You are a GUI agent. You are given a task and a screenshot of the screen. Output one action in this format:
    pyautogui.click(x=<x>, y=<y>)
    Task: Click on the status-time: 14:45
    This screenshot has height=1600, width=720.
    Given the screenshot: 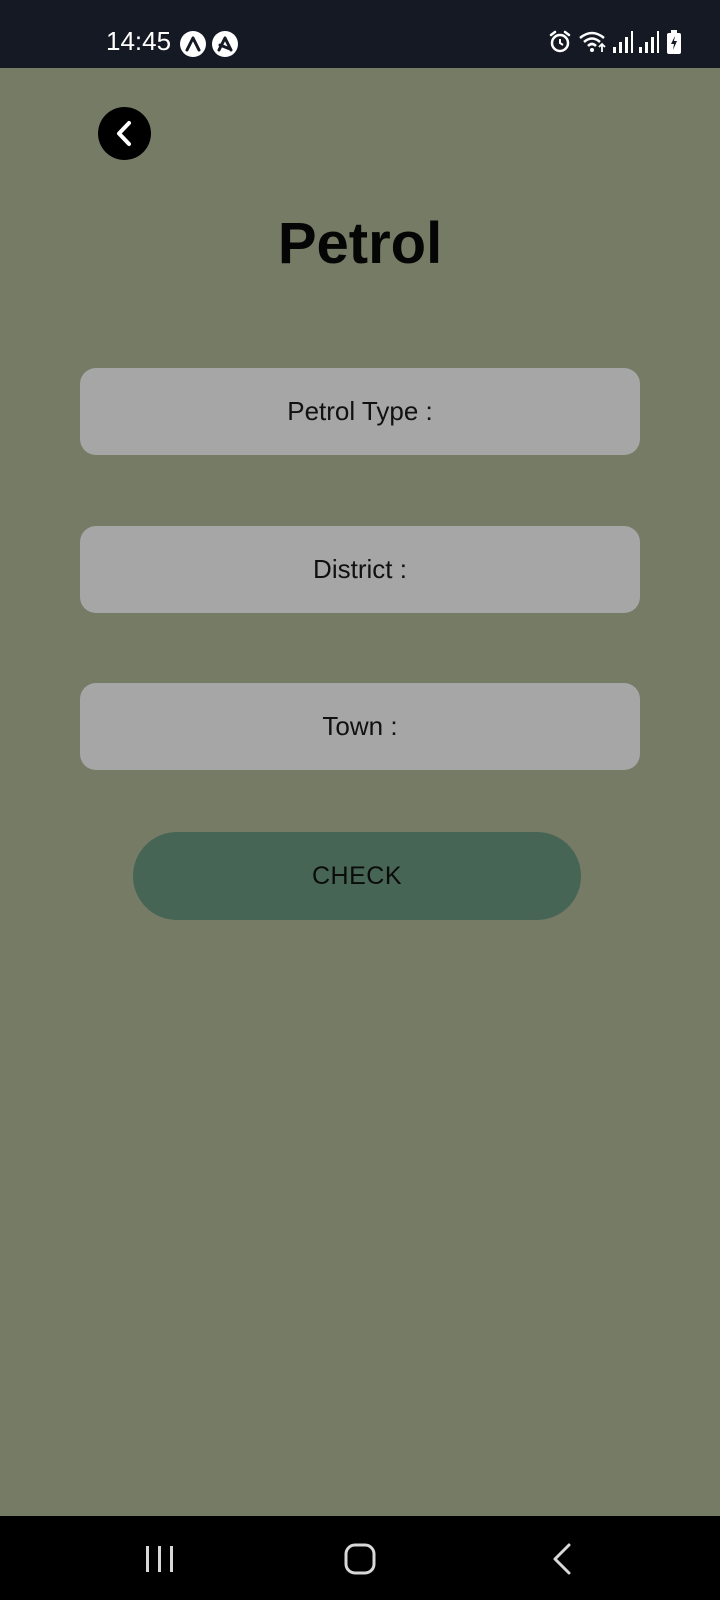 What is the action you would take?
    pyautogui.click(x=139, y=41)
    